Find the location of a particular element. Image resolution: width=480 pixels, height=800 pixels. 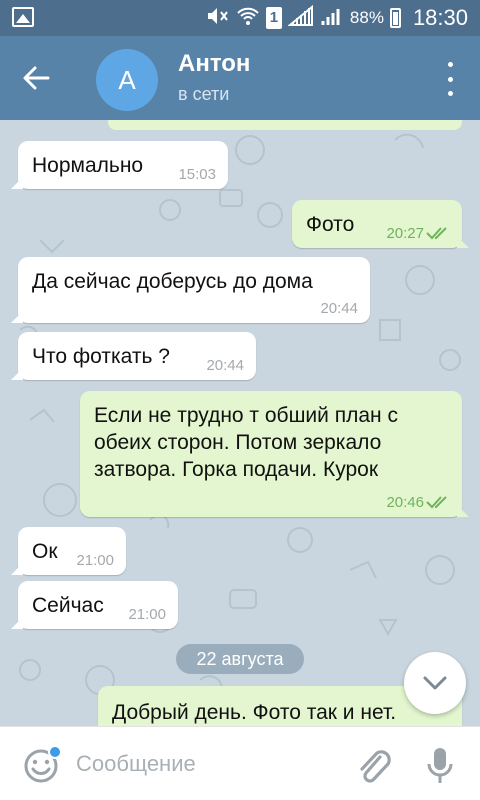

message-text: Фото is located at coordinates (330, 224).